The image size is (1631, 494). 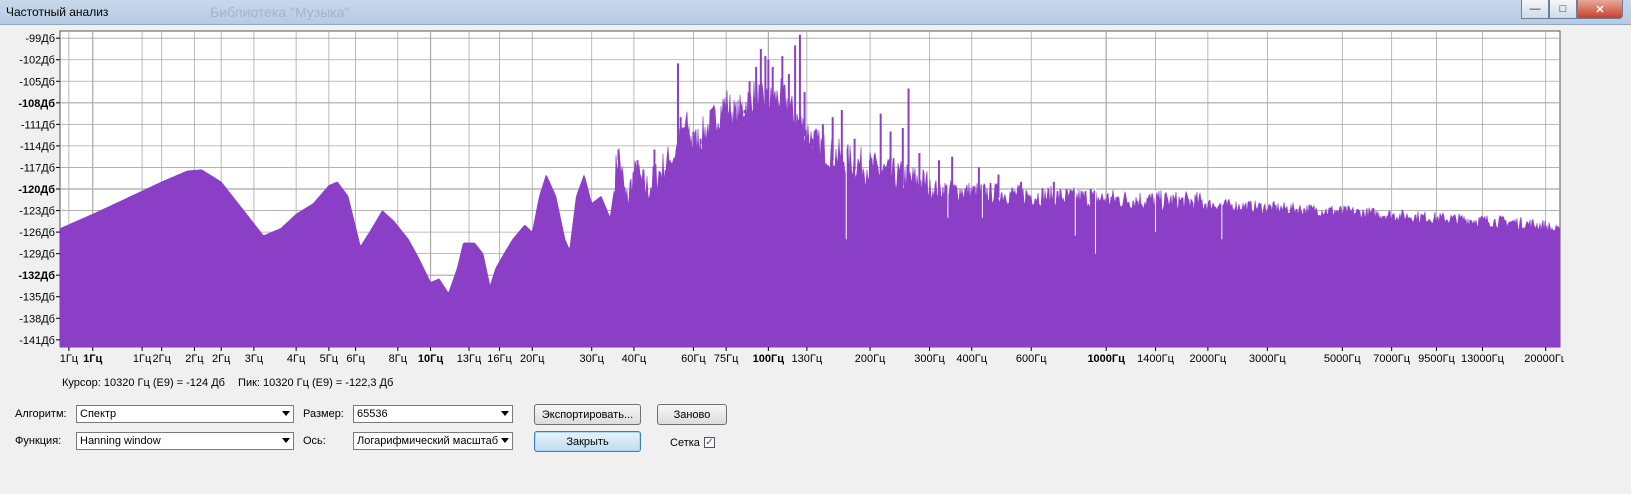 What do you see at coordinates (1391, 359) in the screenshot?
I see `x-tick-label: 7000Гц` at bounding box center [1391, 359].